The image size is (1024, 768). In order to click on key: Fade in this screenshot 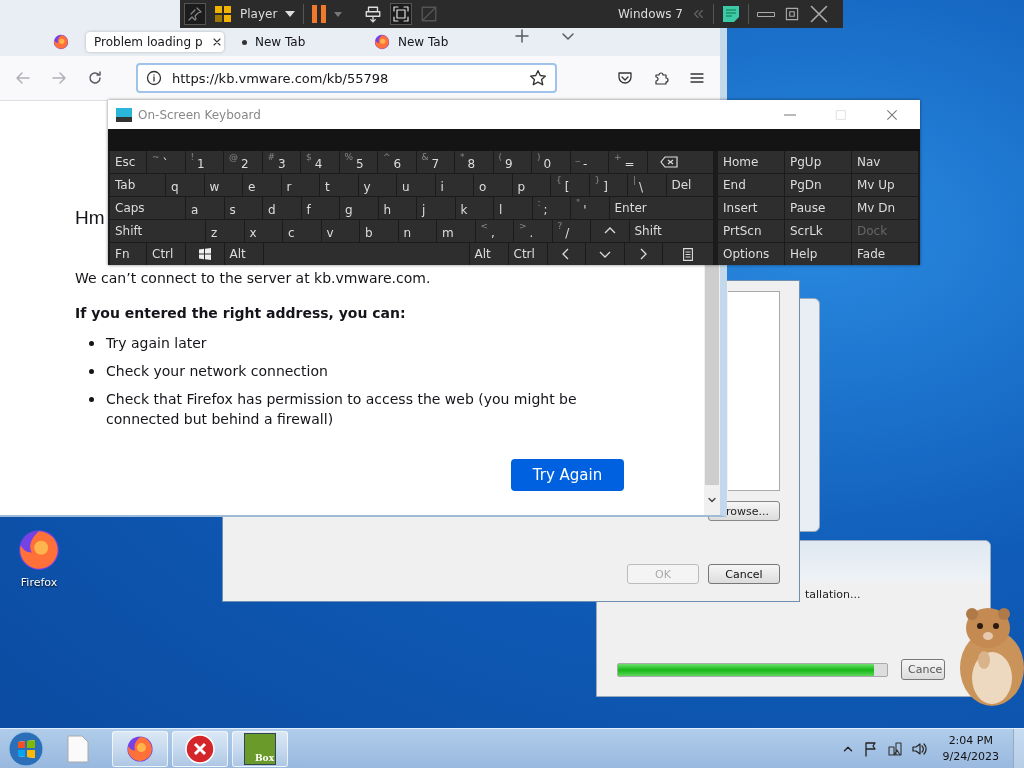, I will do `click(885, 254)`.